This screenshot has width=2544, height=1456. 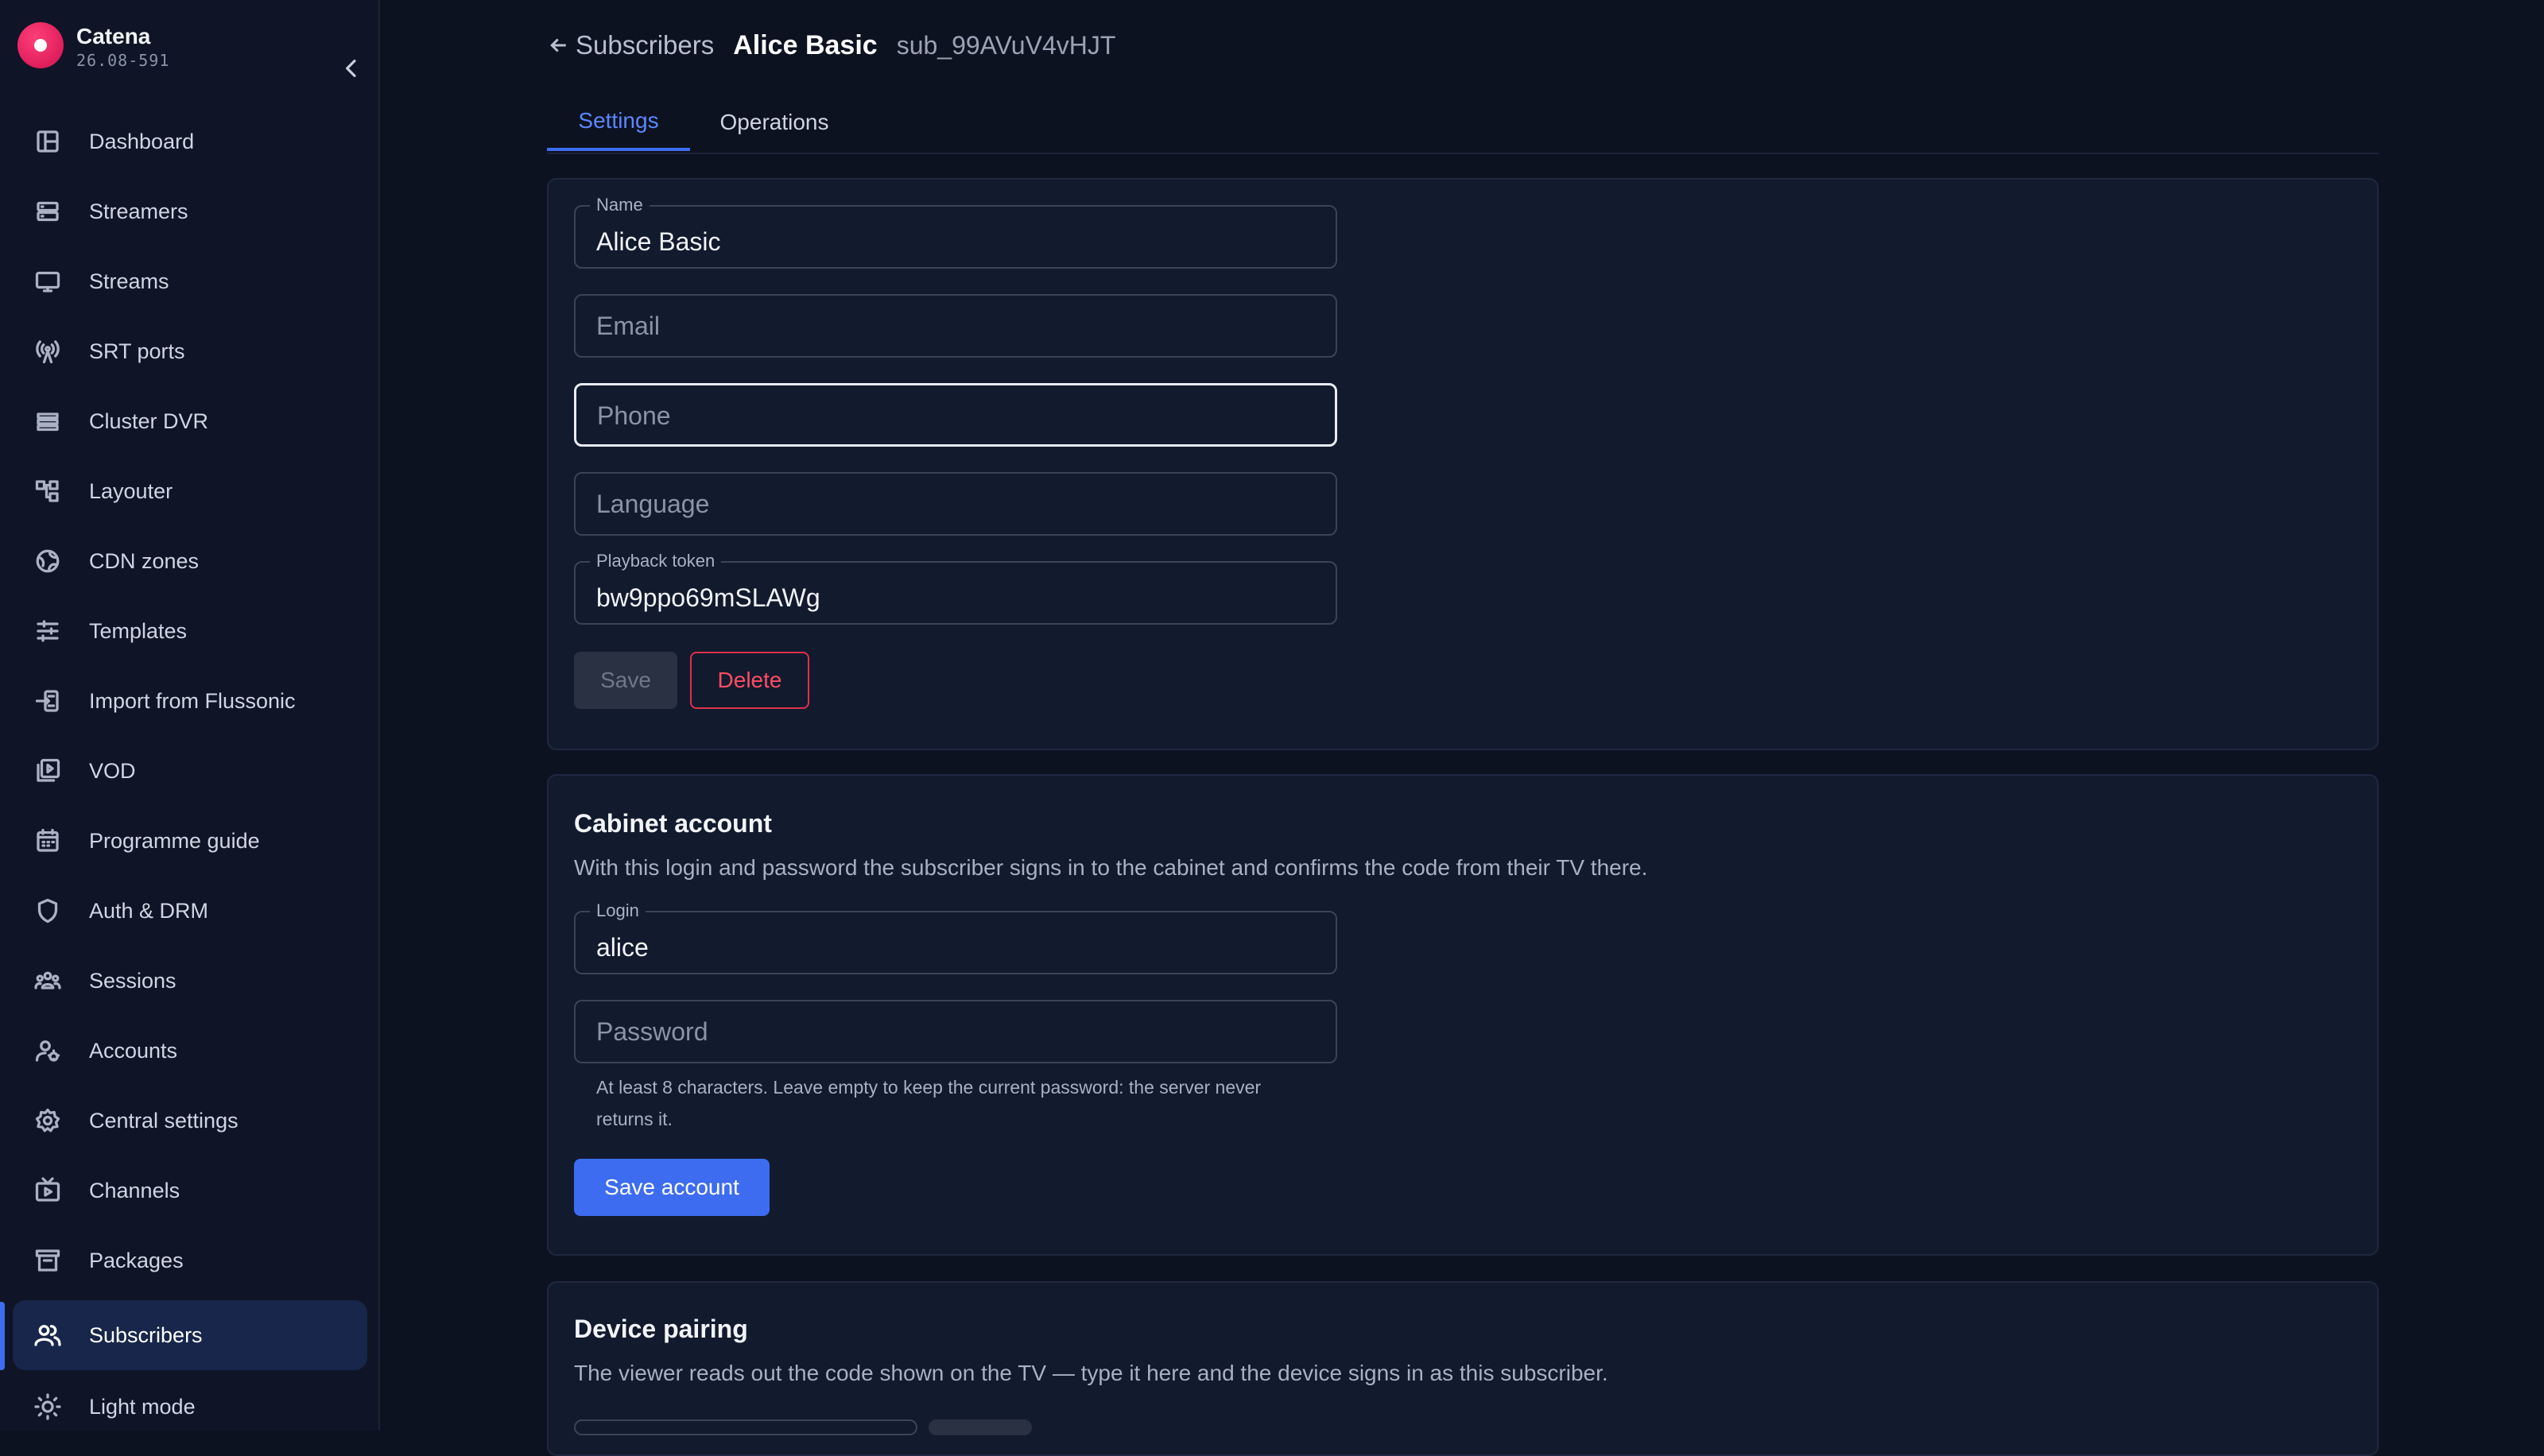 I want to click on sidebar-item-auth-drm: Auth & DRM, so click(x=190, y=911).